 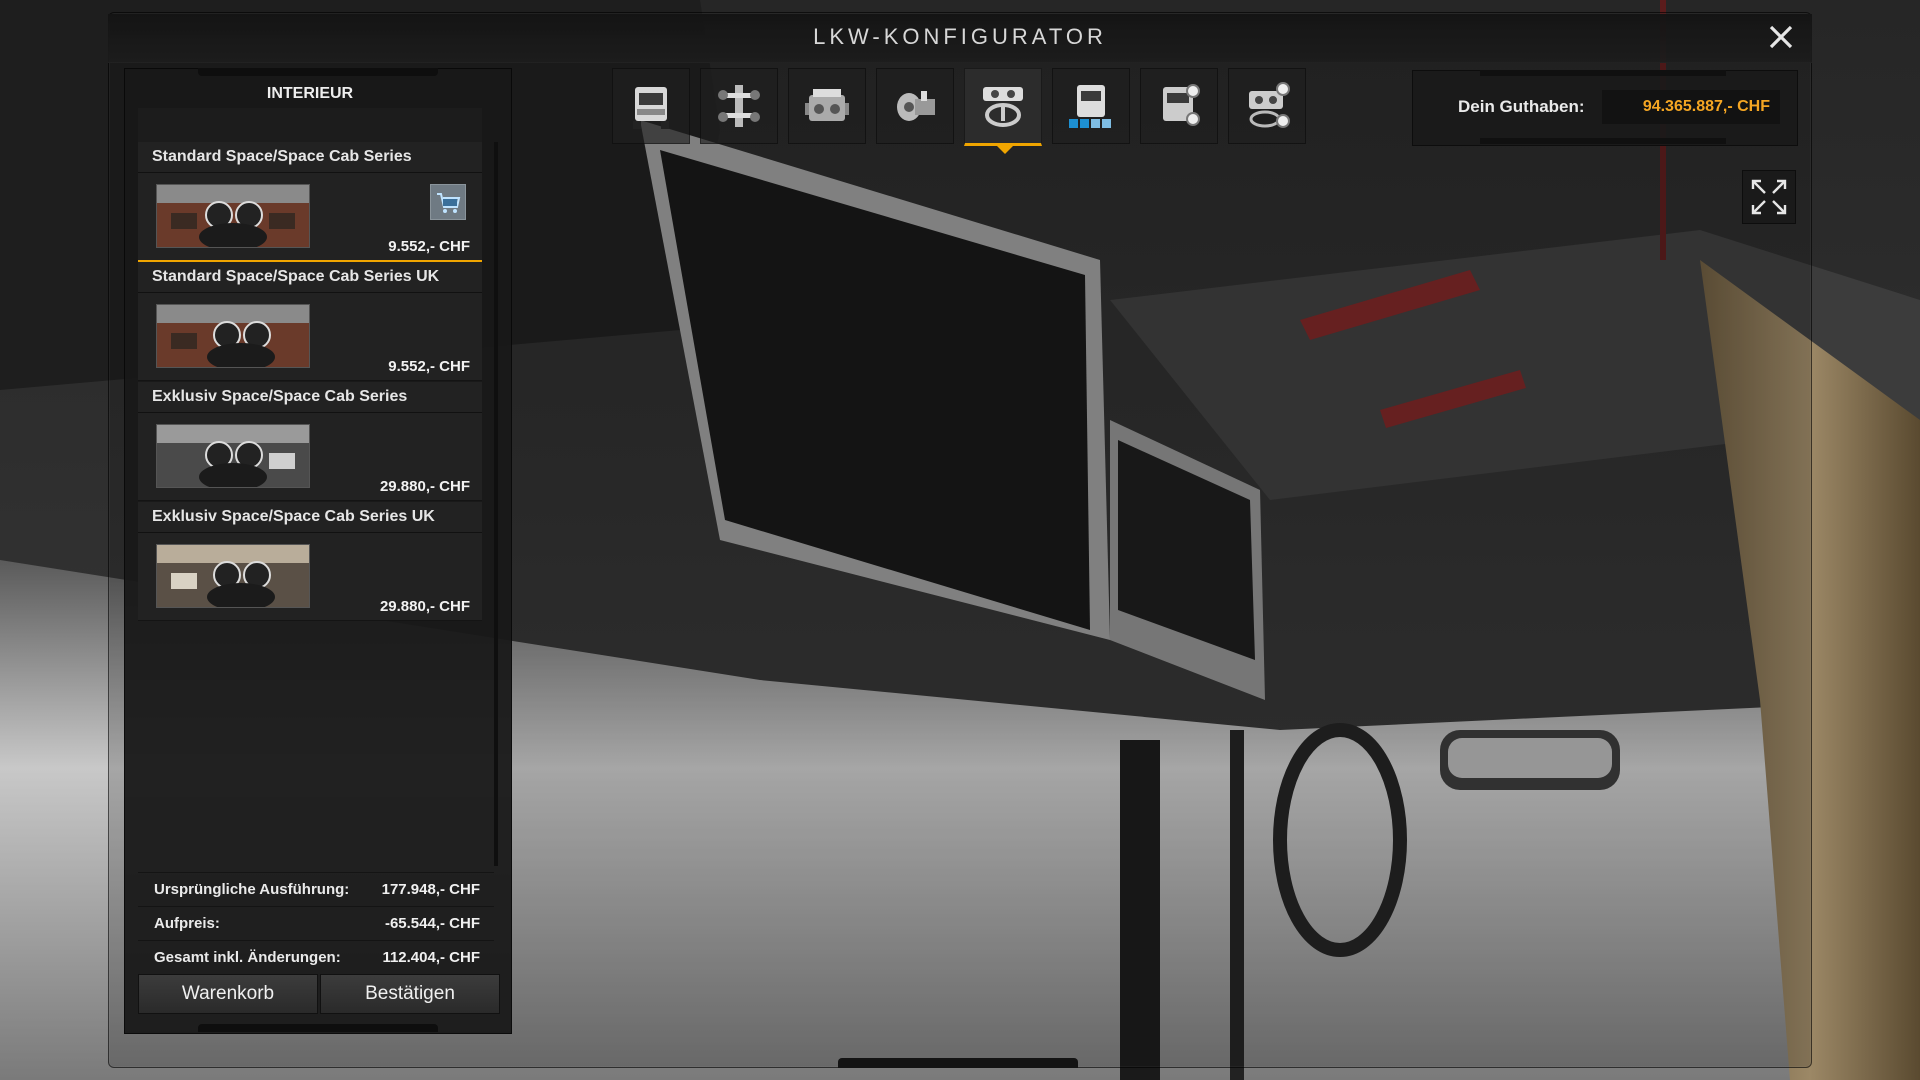 What do you see at coordinates (410, 994) in the screenshot?
I see `confirm-button: Bestätigen` at bounding box center [410, 994].